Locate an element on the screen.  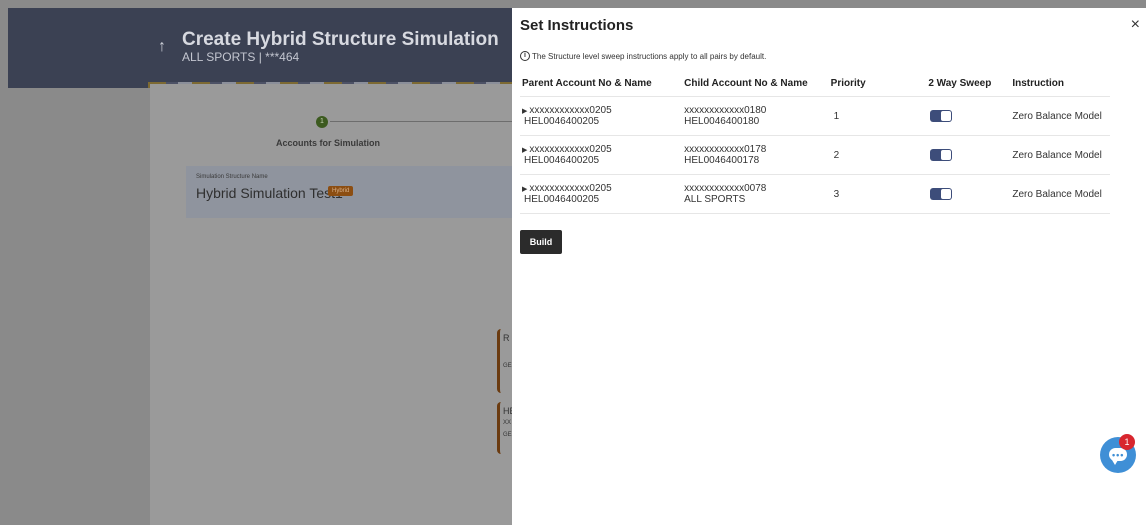
child-account-no: xxxxxxxxxxxx0180 is located at coordinates (725, 110).